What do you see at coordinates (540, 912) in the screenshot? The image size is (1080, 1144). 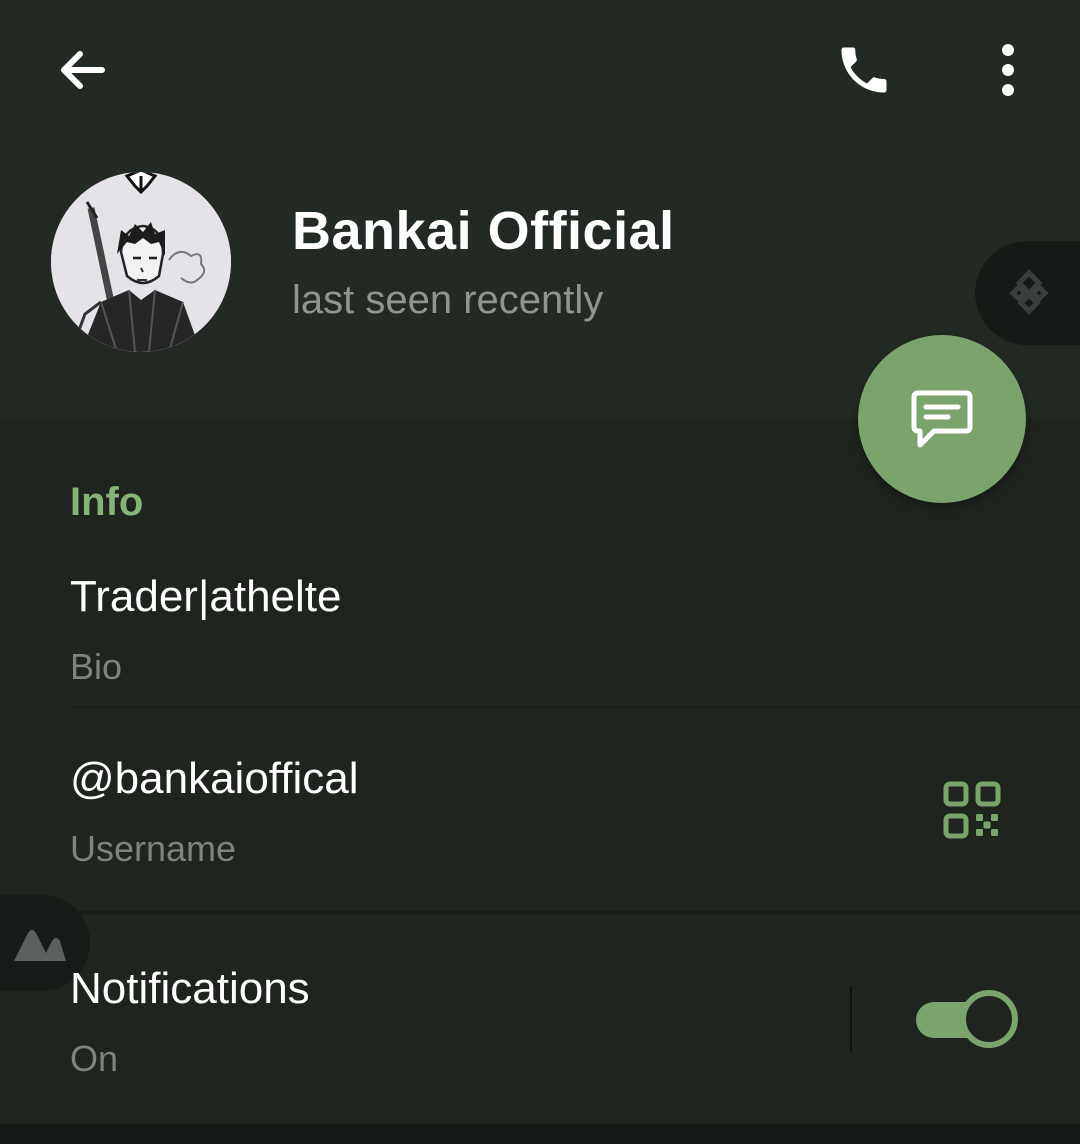 I see `section-divider` at bounding box center [540, 912].